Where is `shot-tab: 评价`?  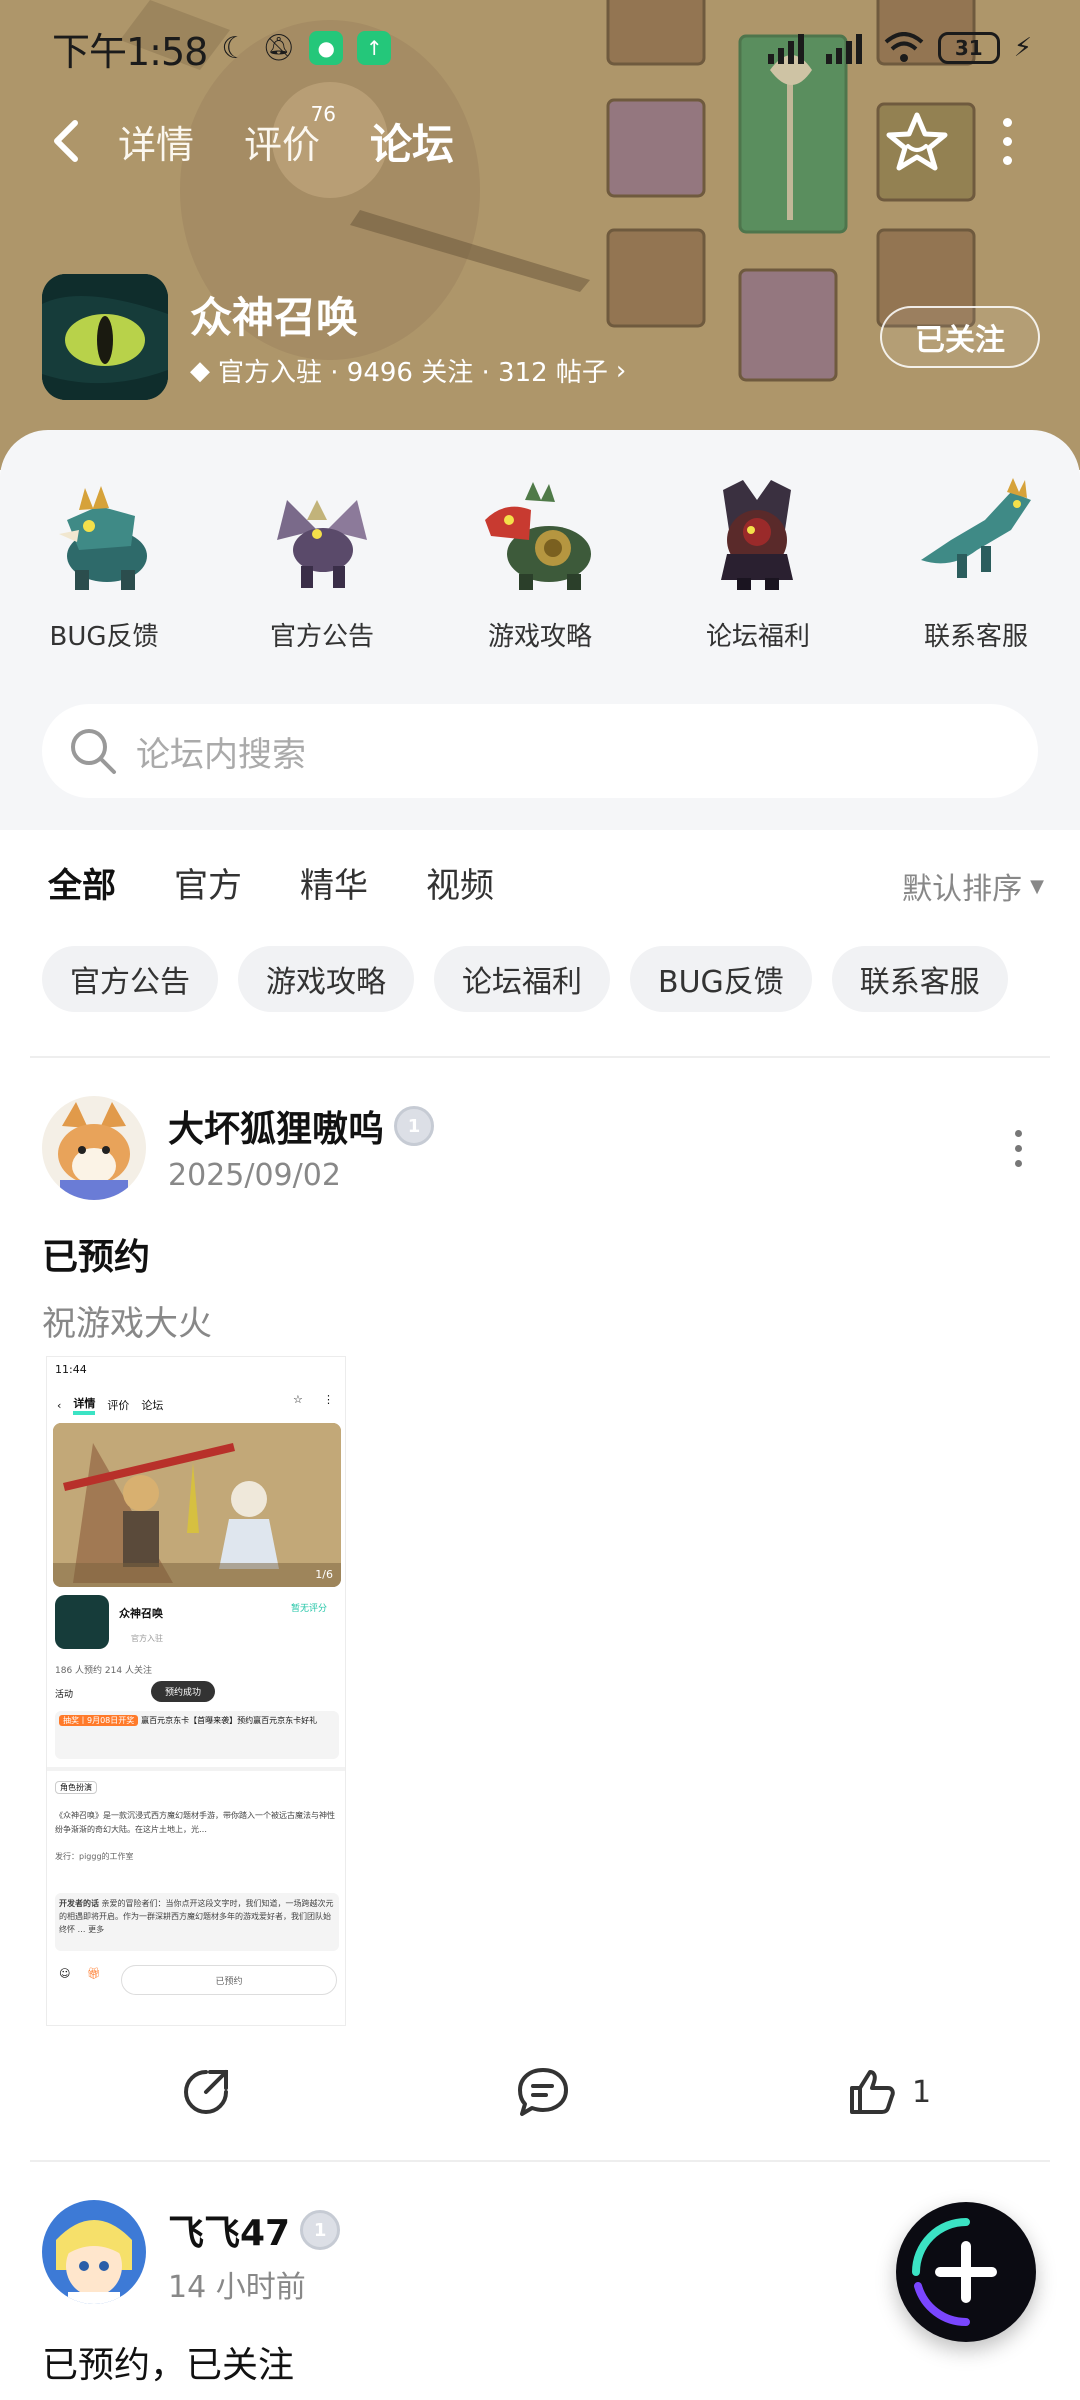
shot-tab: 评价 is located at coordinates (118, 1405).